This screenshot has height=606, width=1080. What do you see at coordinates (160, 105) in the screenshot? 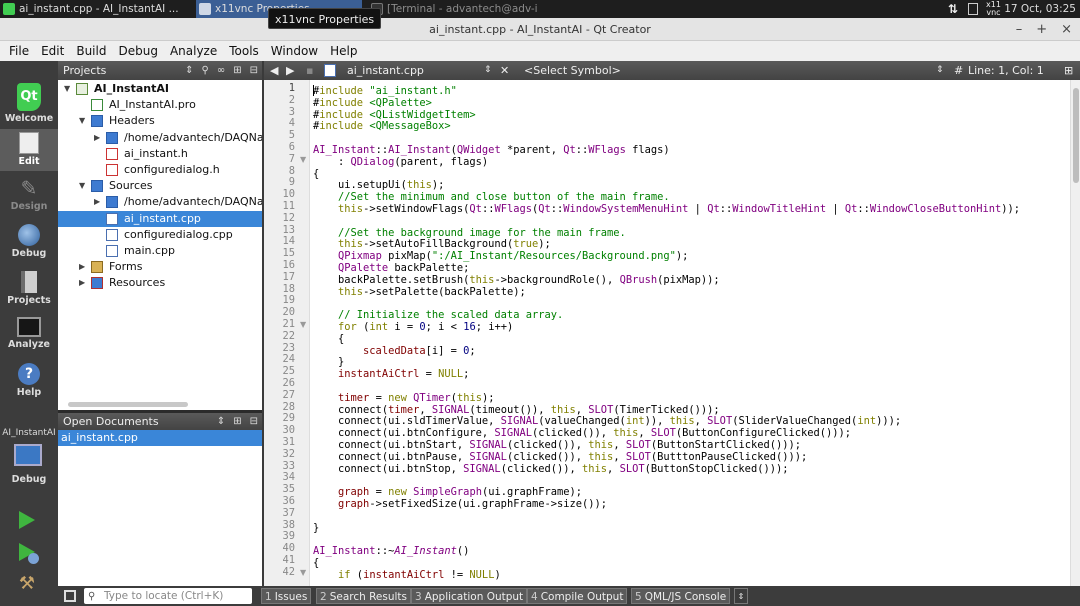
I see `tree-item-pro-file: AI_InstantAI.pro` at bounding box center [160, 105].